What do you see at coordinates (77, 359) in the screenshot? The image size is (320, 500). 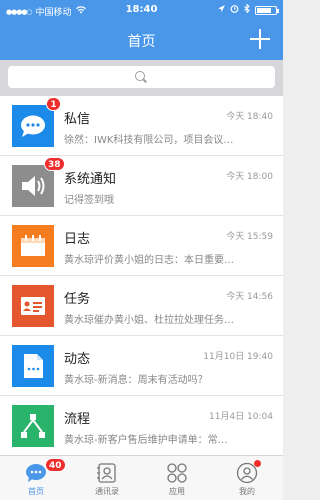 I see `item-title: 动态` at bounding box center [77, 359].